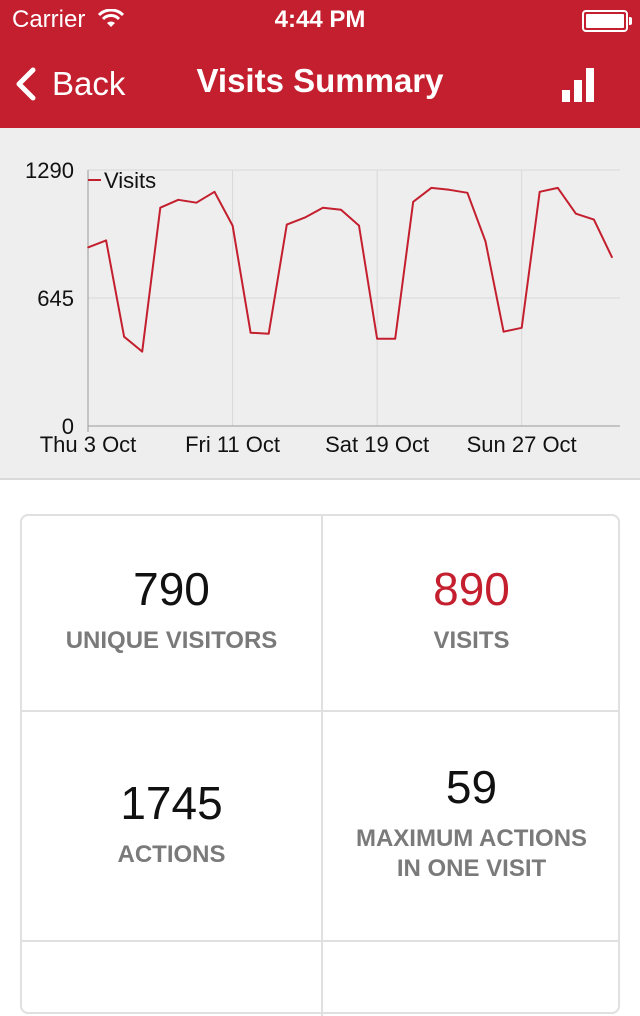 The image size is (640, 1016). What do you see at coordinates (522, 444) in the screenshot?
I see `x-tick-label: Sun 27 Oct` at bounding box center [522, 444].